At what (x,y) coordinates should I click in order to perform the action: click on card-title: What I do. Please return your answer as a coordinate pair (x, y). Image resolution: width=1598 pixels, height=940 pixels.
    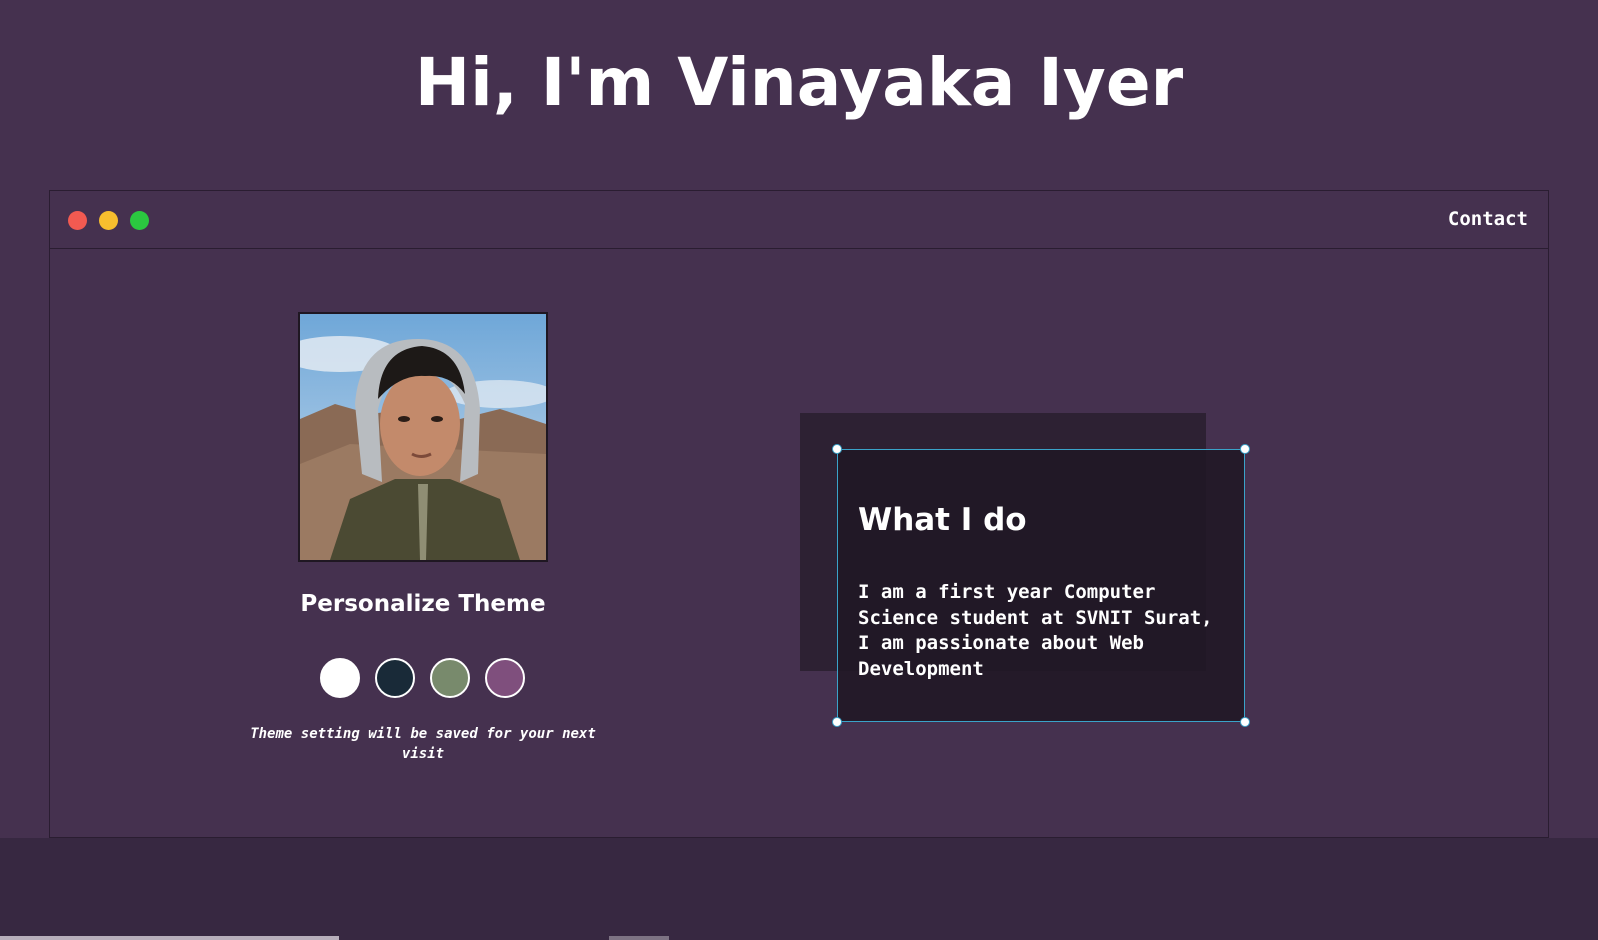
    Looking at the image, I should click on (942, 520).